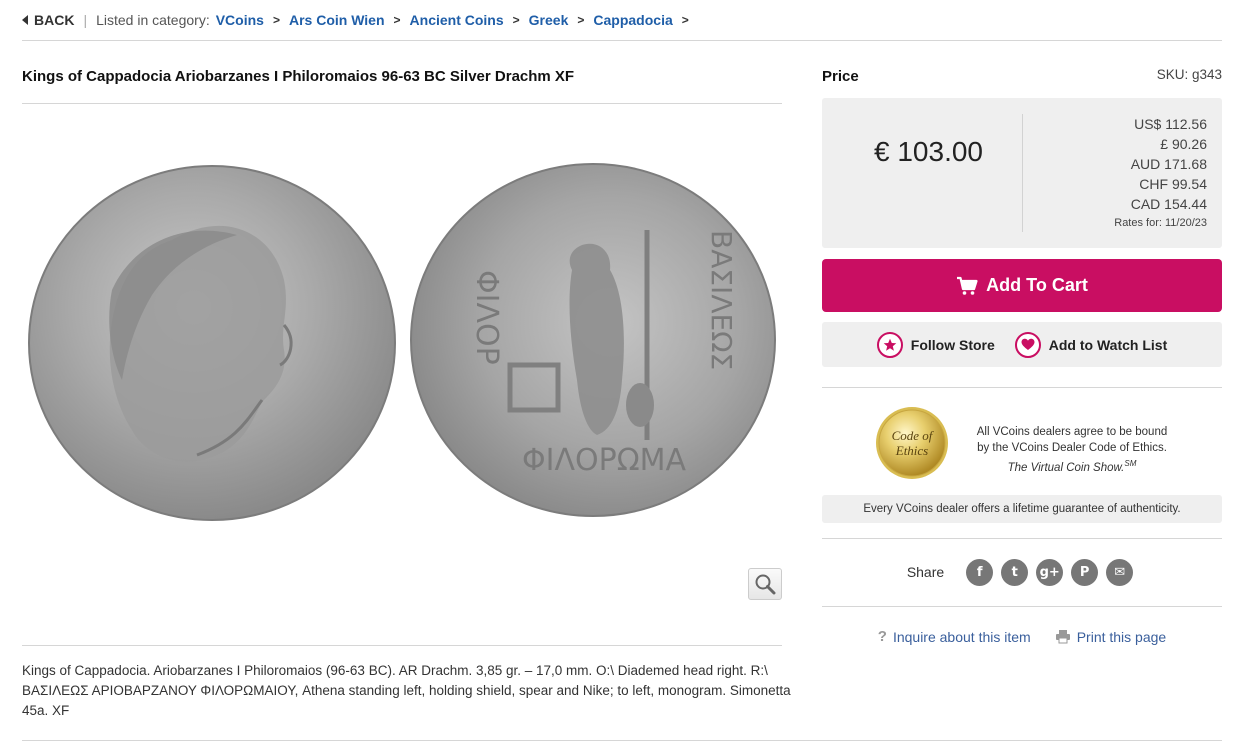 This screenshot has height=743, width=1239. I want to click on rate-aud: AUD 171.68, so click(1168, 164).